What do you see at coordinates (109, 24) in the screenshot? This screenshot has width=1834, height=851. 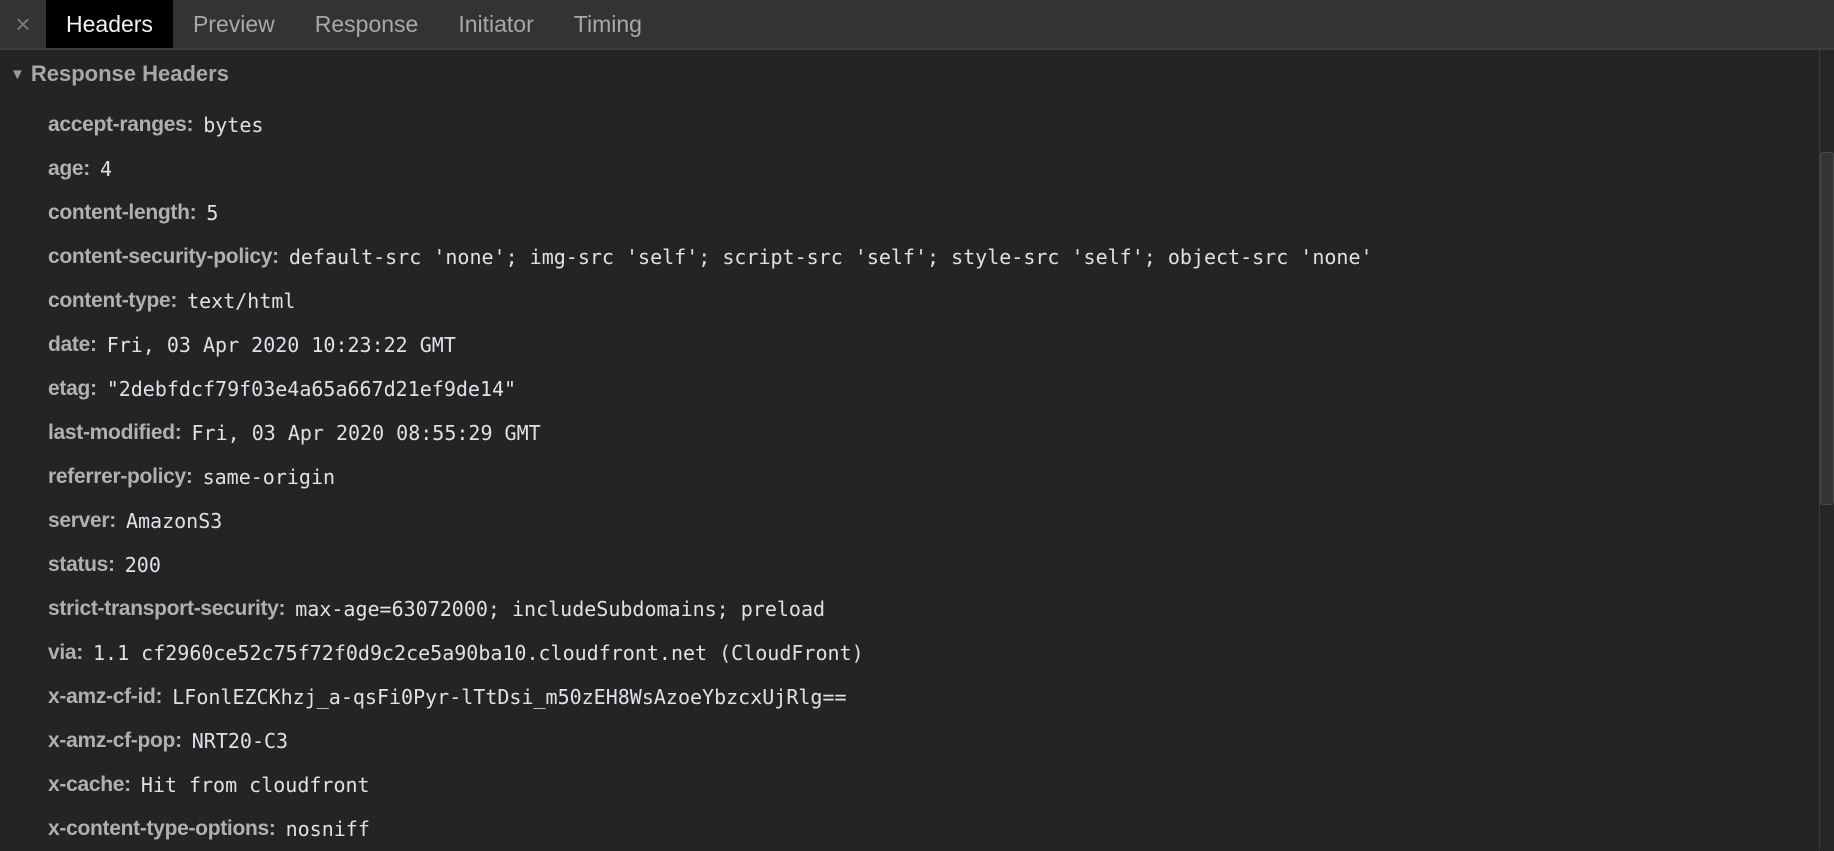 I see `tab-headers: Headers` at bounding box center [109, 24].